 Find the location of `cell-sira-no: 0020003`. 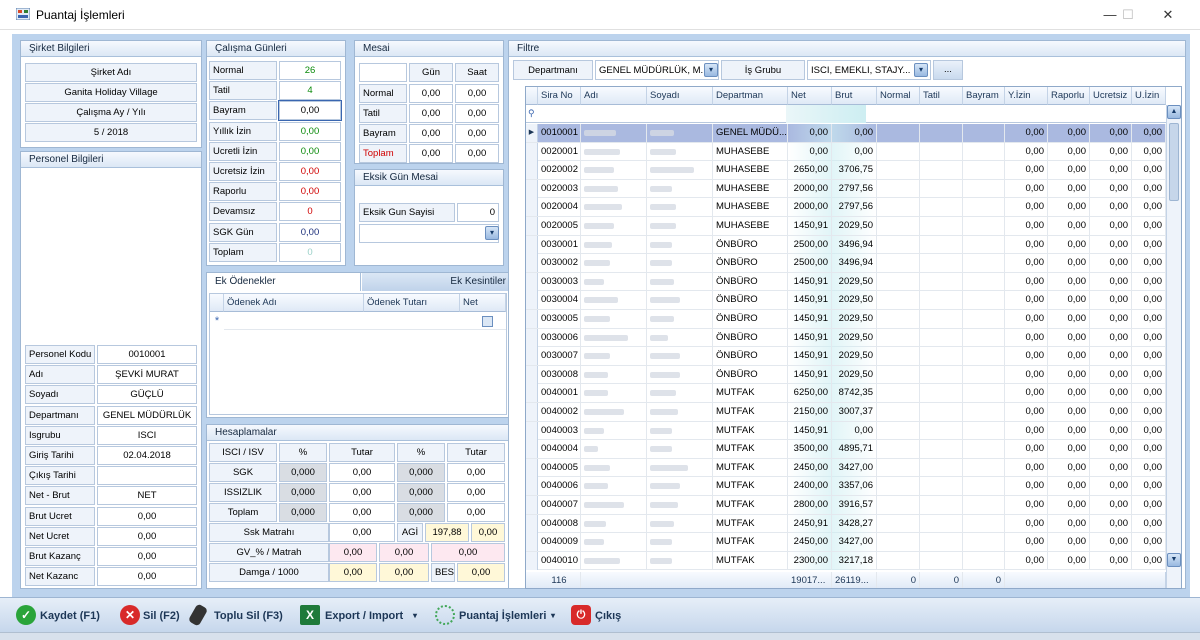

cell-sira-no: 0020003 is located at coordinates (559, 188).